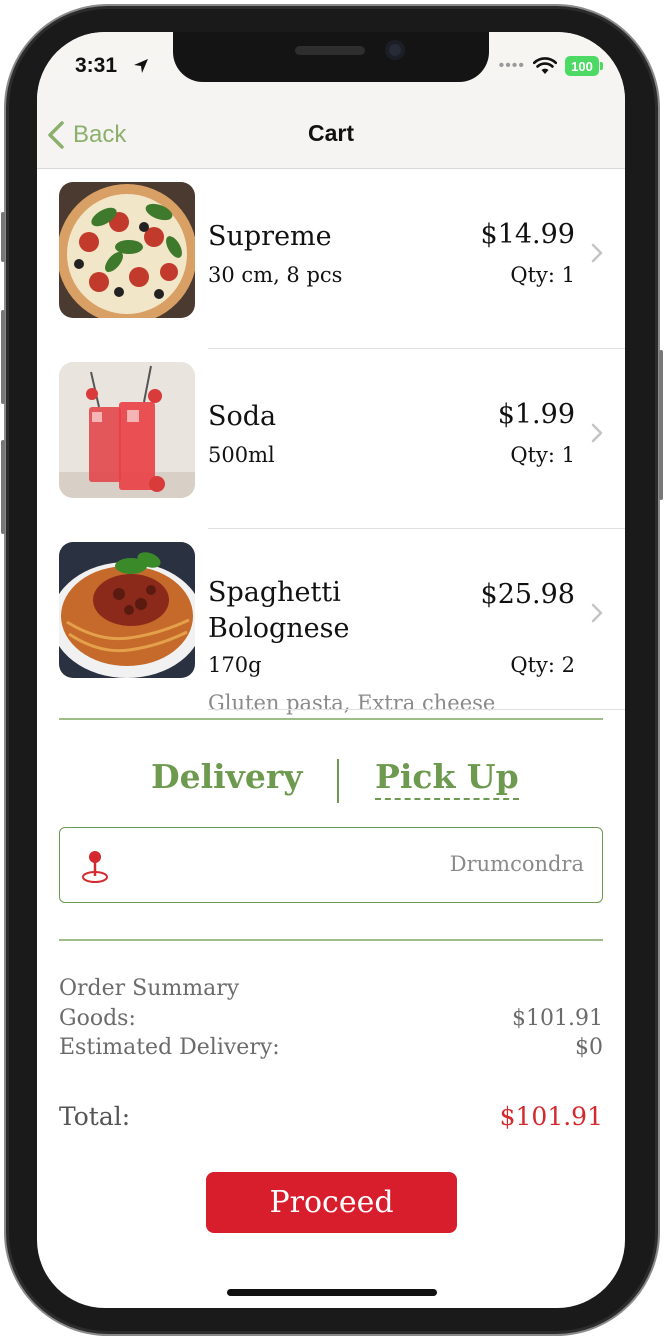  I want to click on cart-item-soda: Soda $1.99 500ml Qty: 1, so click(331, 439).